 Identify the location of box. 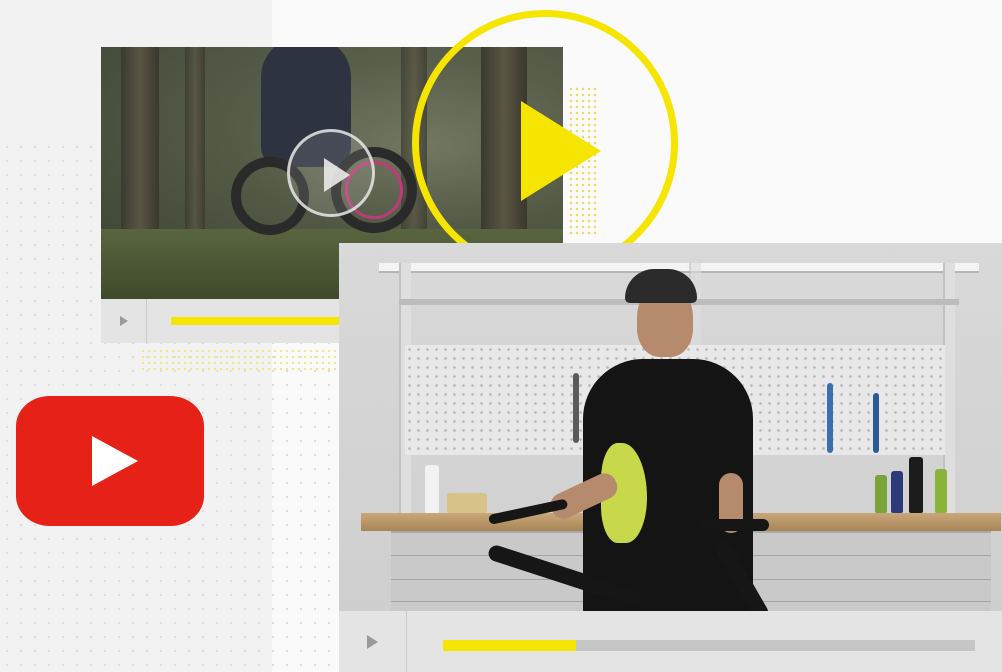
(467, 503).